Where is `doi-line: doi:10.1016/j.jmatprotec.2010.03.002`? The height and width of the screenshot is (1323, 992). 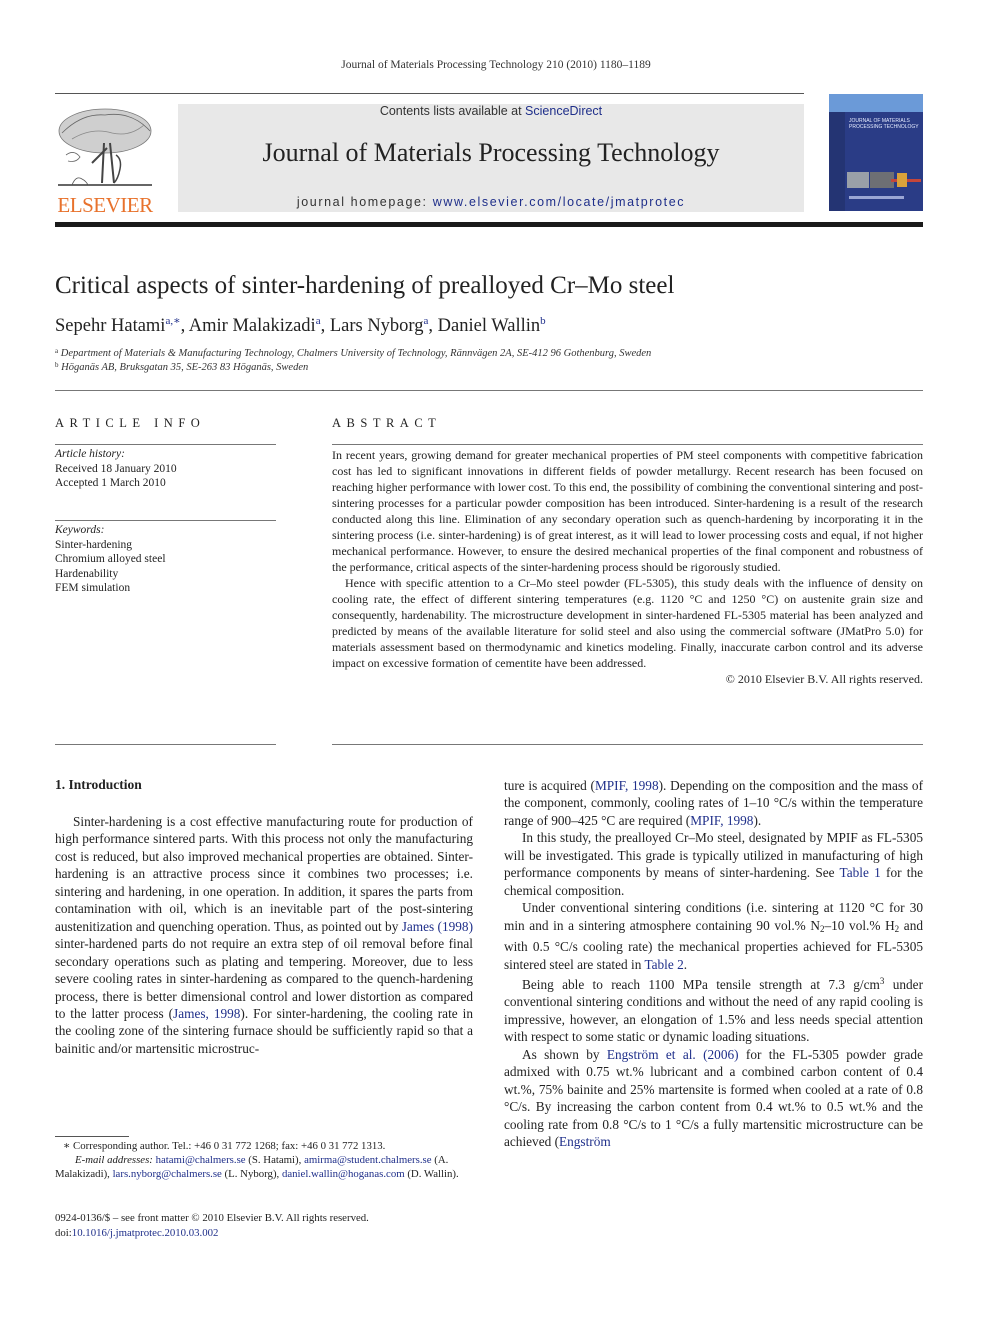
doi-line: doi:10.1016/j.jmatprotec.2010.03.002 is located at coordinates (137, 1232).